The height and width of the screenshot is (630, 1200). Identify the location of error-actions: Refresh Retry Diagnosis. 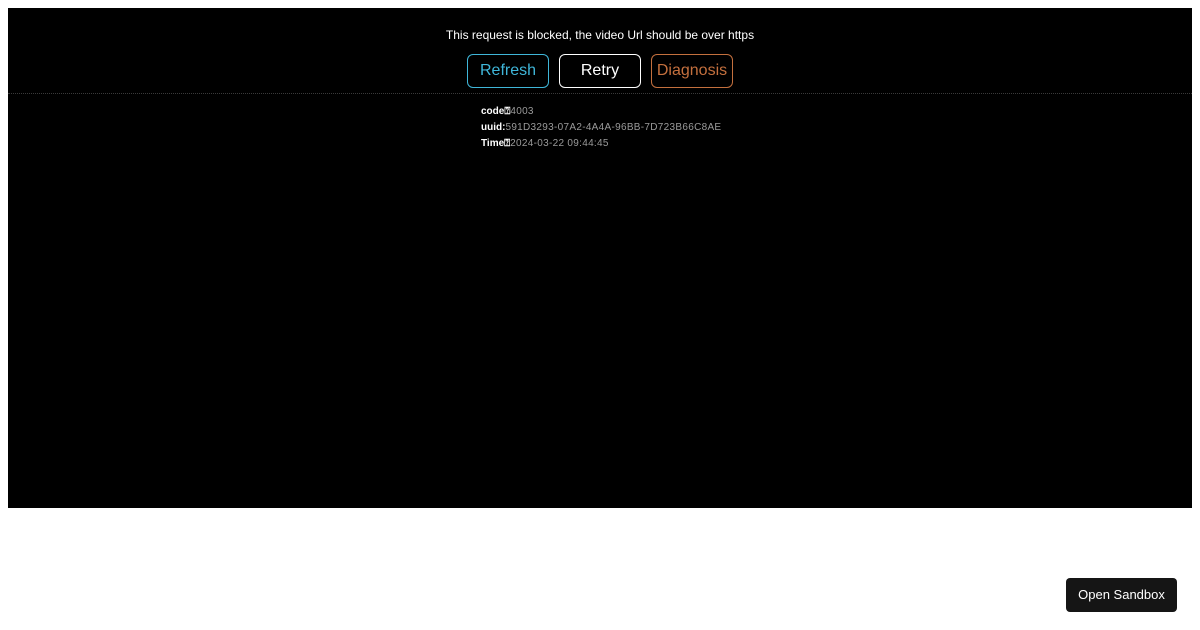
(600, 71).